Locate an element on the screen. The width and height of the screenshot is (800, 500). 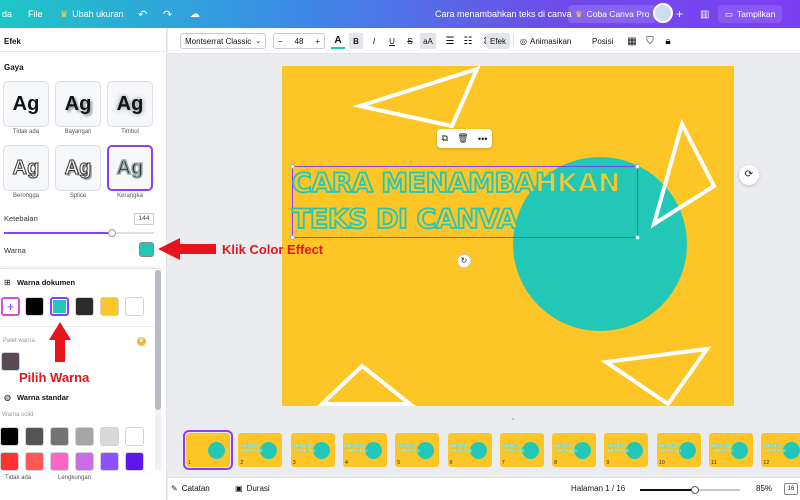
slide-heading: CARA MENAMBAHKAN TEKS DI CANVA is located at coordinates (456, 202).